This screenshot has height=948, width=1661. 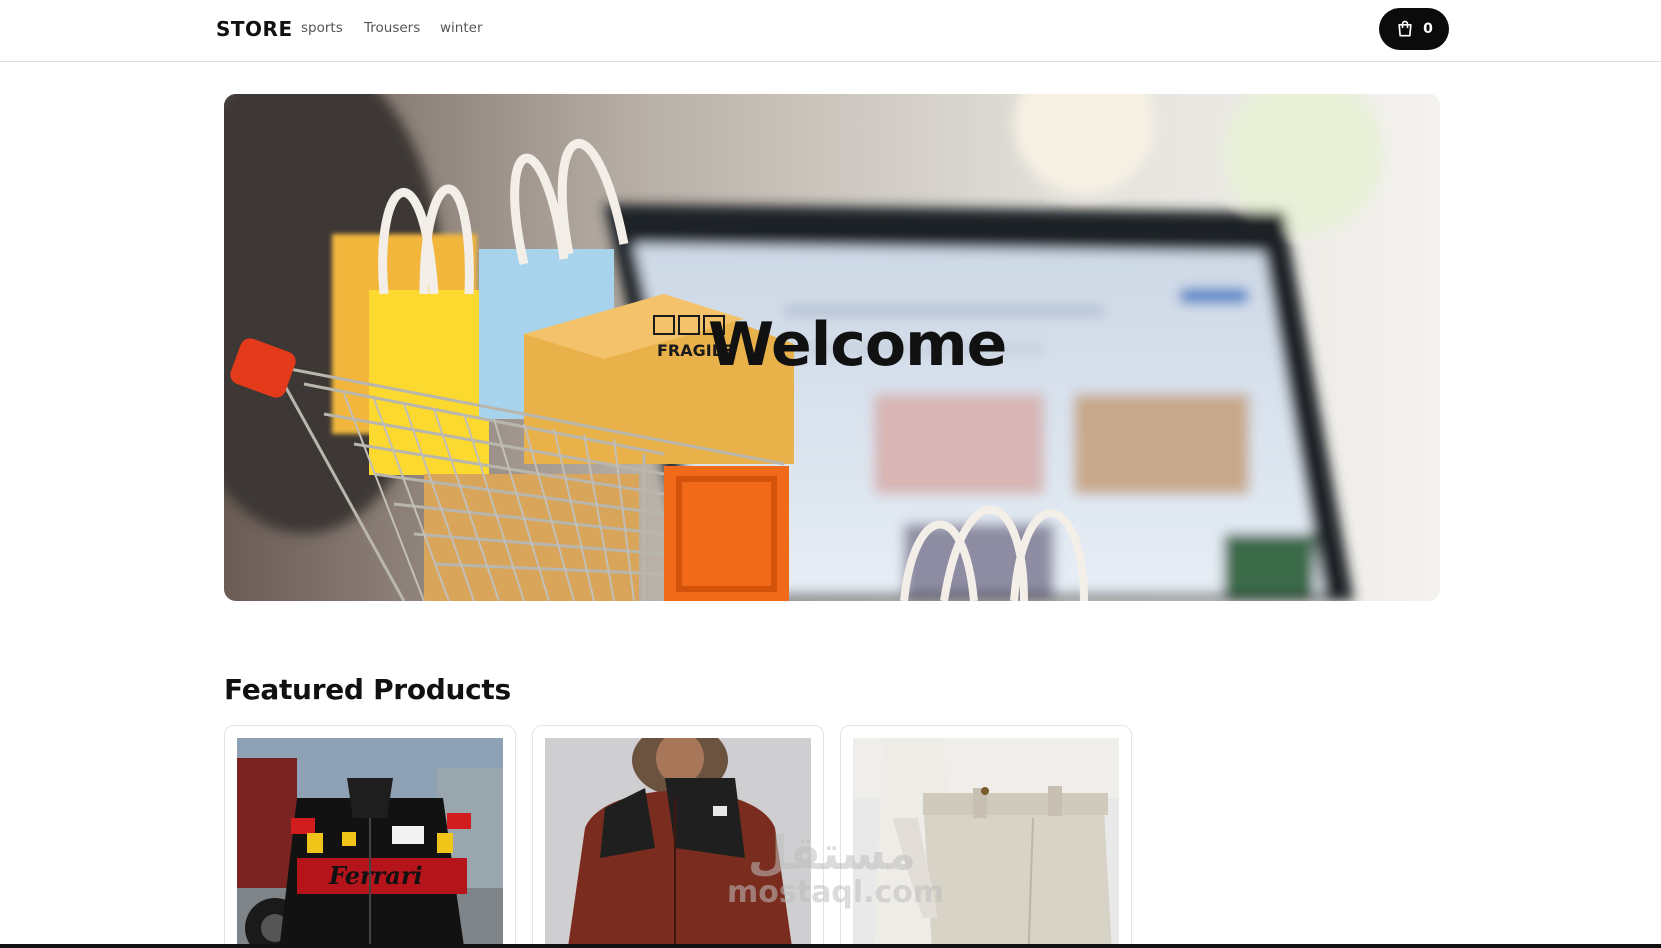 What do you see at coordinates (830, 946) in the screenshot?
I see `bottom-edge-bar` at bounding box center [830, 946].